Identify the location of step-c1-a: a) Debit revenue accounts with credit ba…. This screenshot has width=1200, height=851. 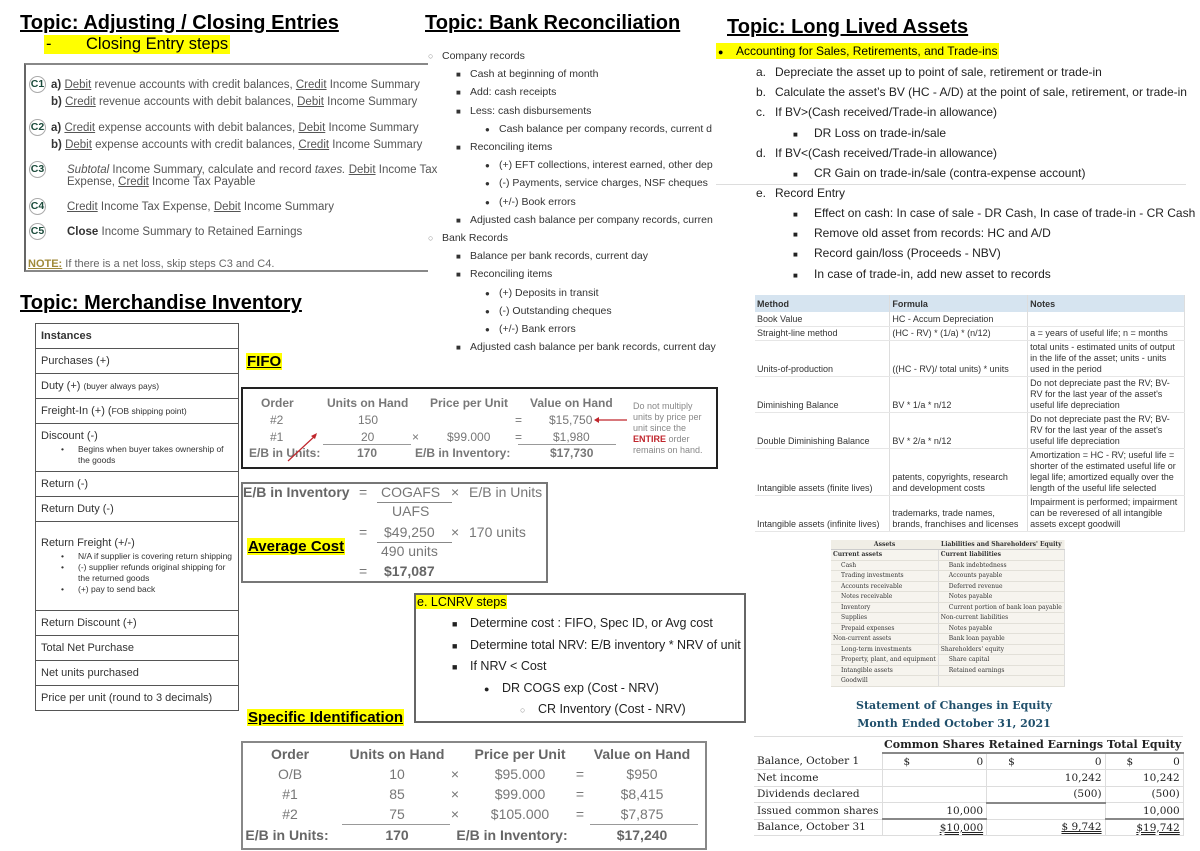
(235, 85).